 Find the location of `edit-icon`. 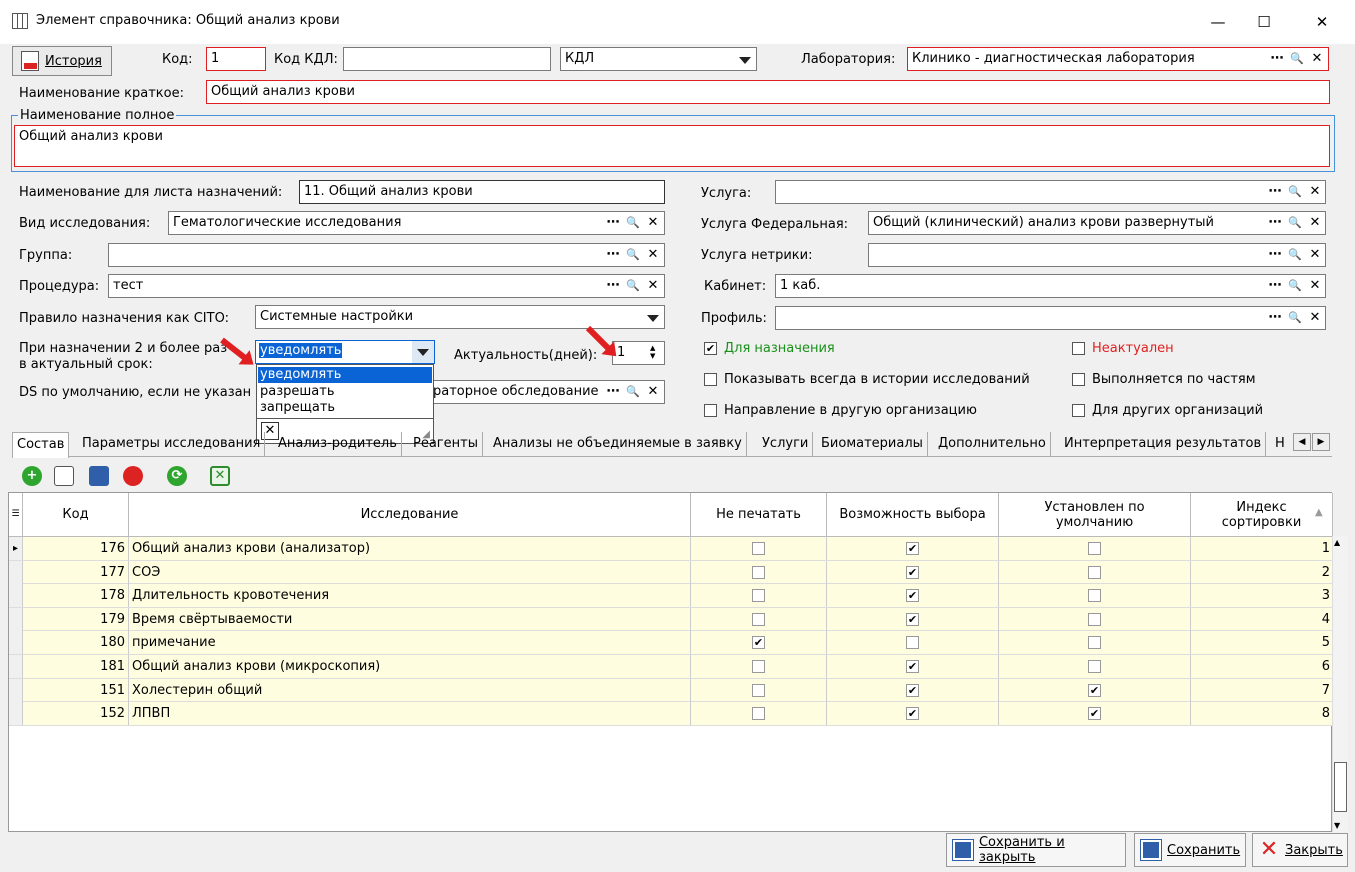

edit-icon is located at coordinates (64, 476).